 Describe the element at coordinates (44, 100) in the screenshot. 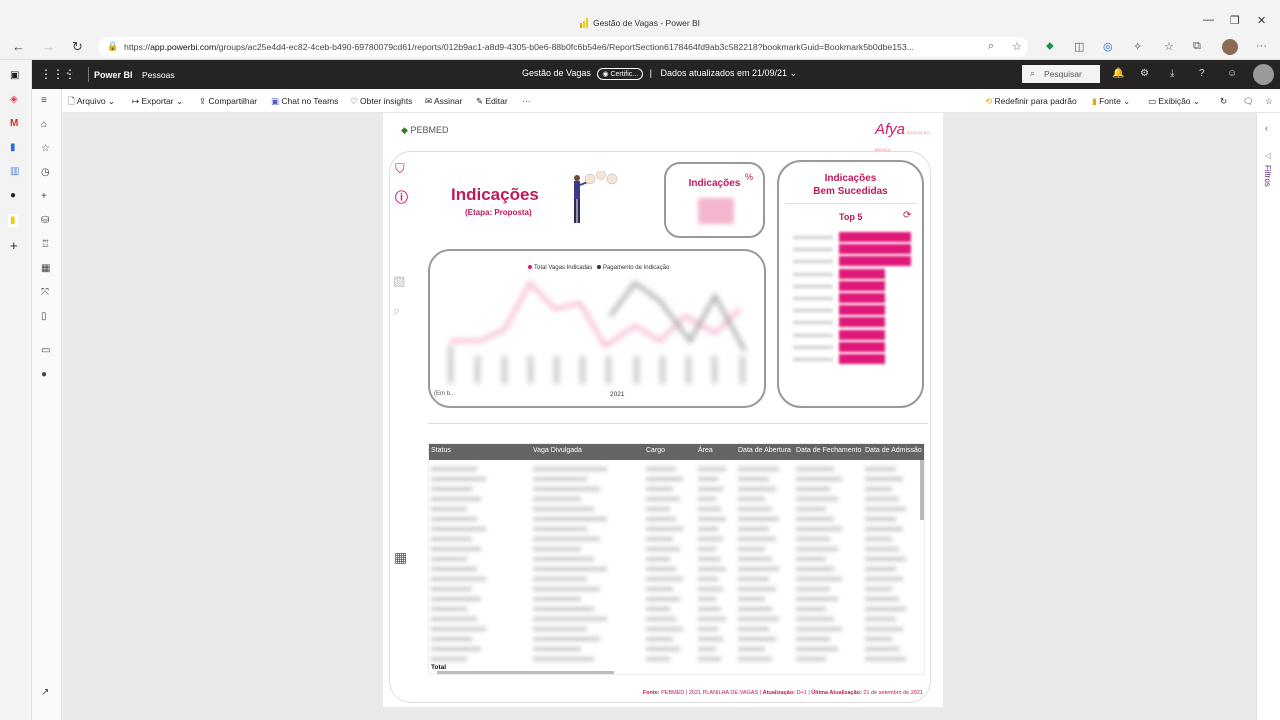

I see `hamburger-icon: ≡` at that location.